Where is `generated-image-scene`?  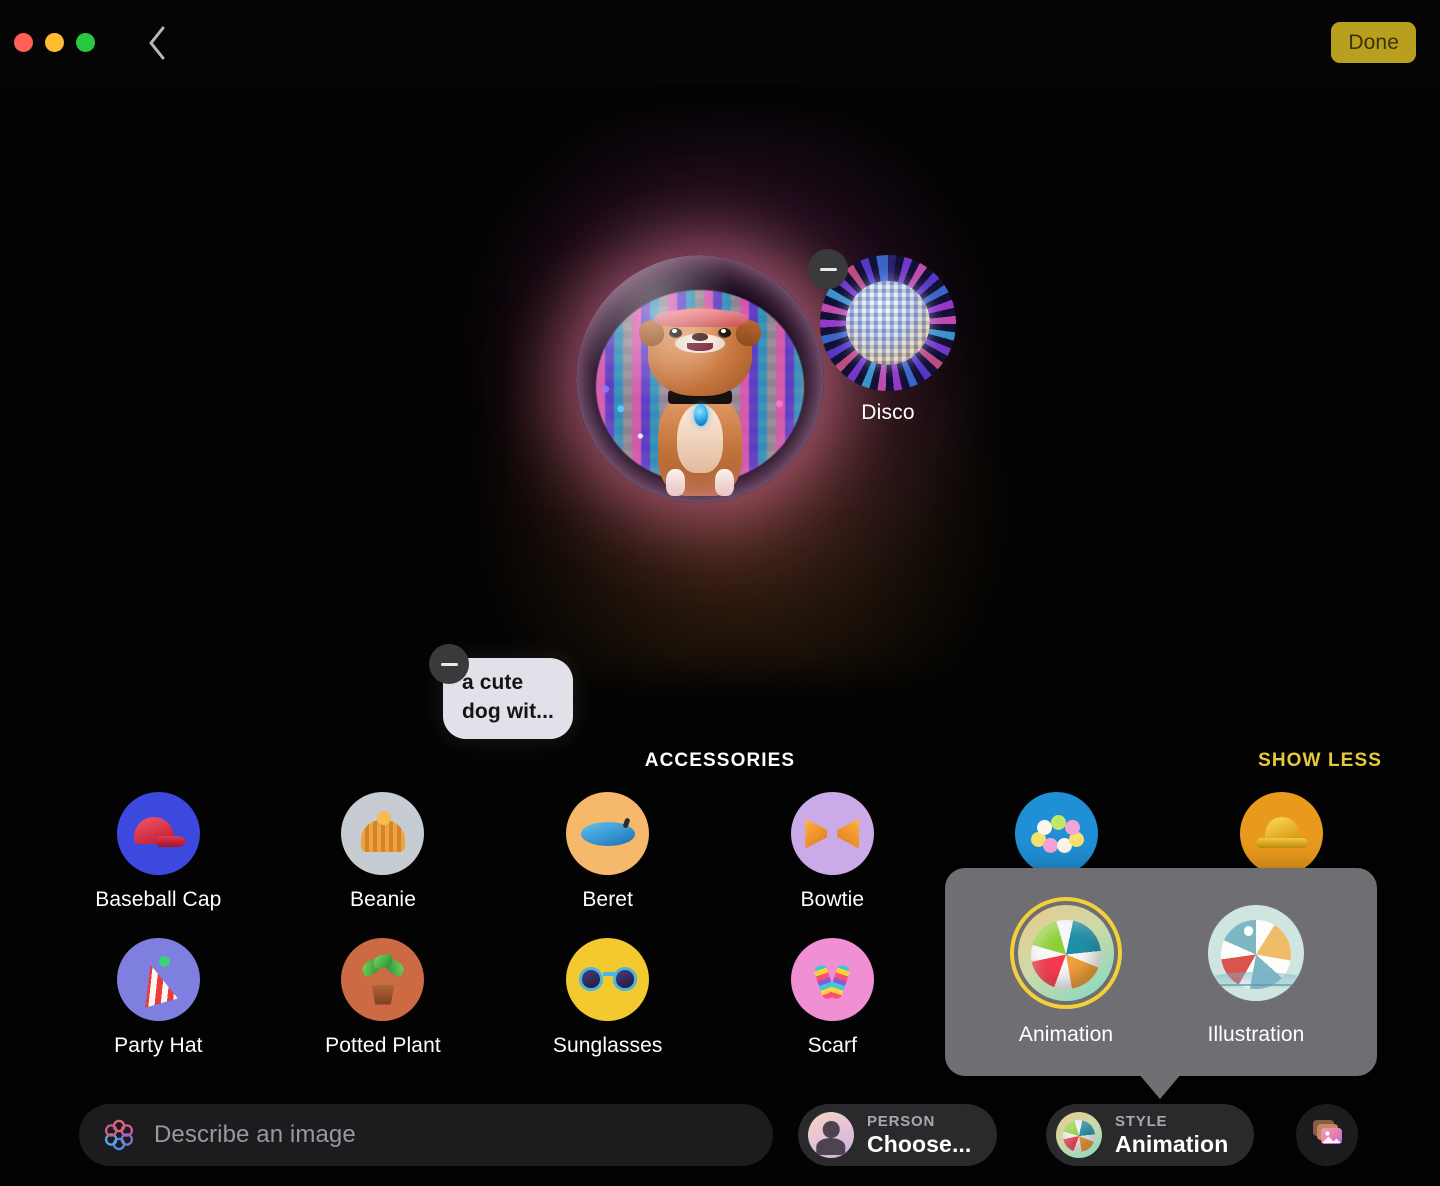 generated-image-scene is located at coordinates (700, 379).